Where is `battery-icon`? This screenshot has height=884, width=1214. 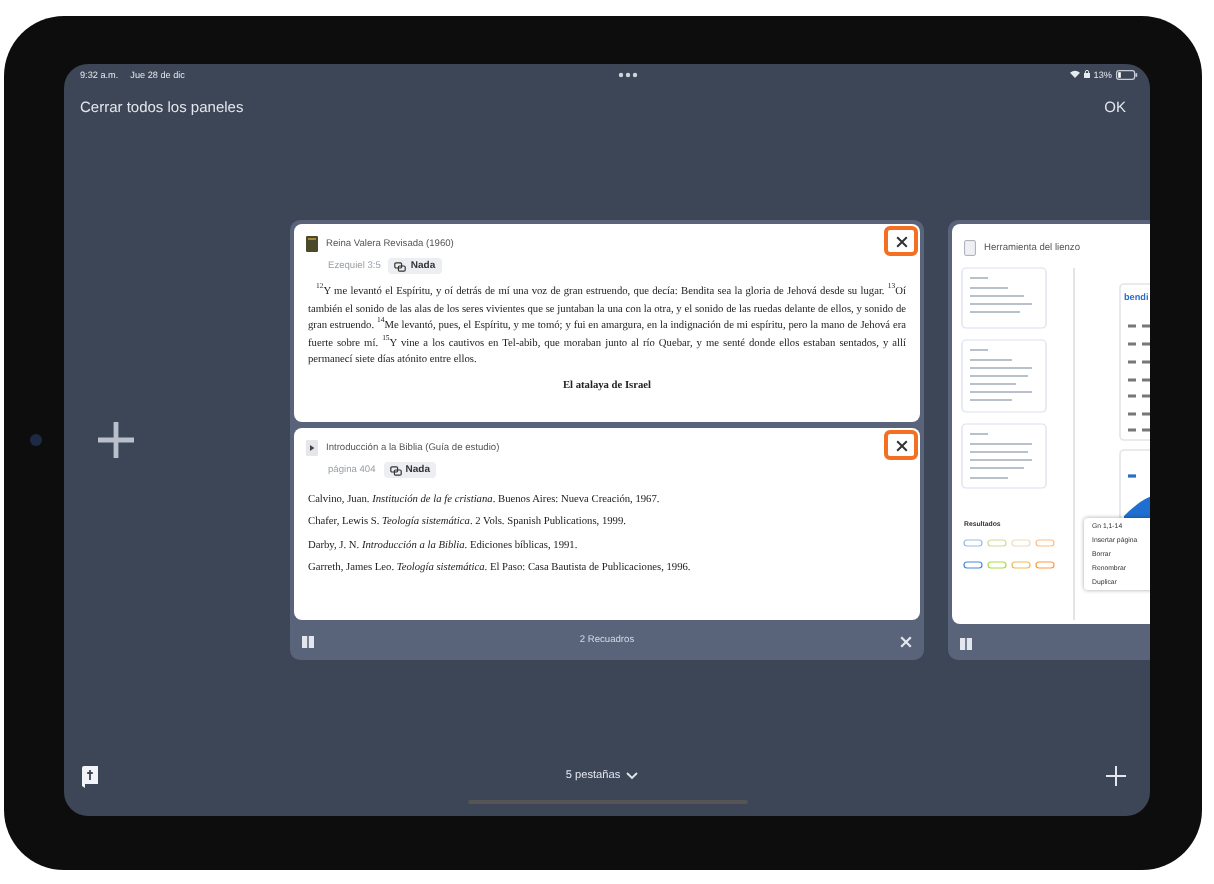 battery-icon is located at coordinates (1127, 74).